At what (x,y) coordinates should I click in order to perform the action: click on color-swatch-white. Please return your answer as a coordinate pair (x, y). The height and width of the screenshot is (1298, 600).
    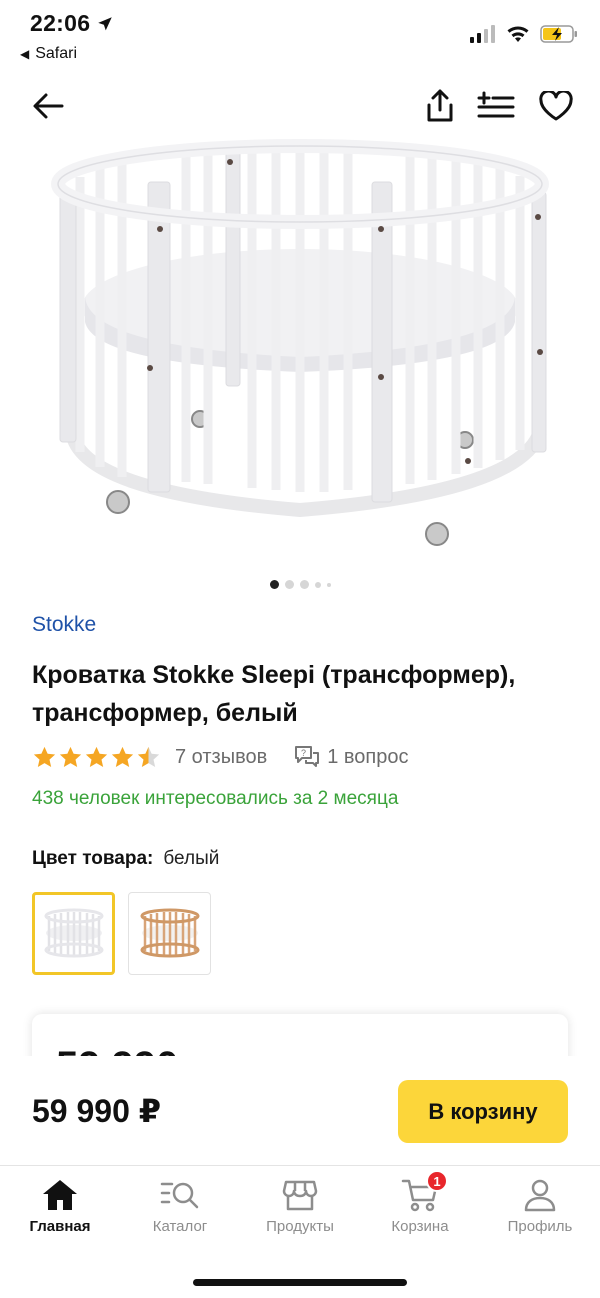
    Looking at the image, I should click on (73, 933).